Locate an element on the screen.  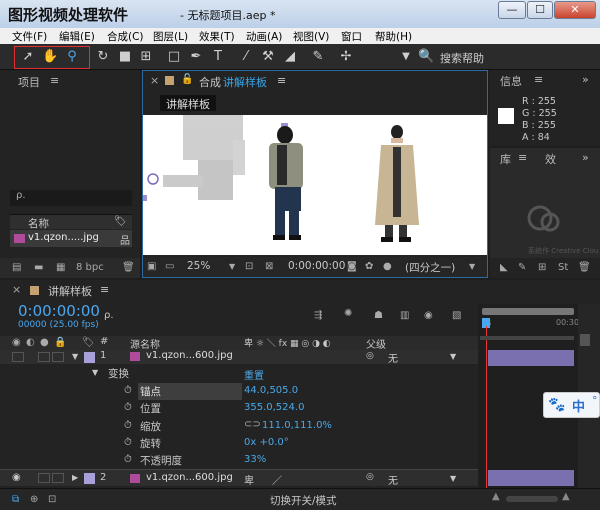
channel-icon: ● is located at coordinates (387, 267).